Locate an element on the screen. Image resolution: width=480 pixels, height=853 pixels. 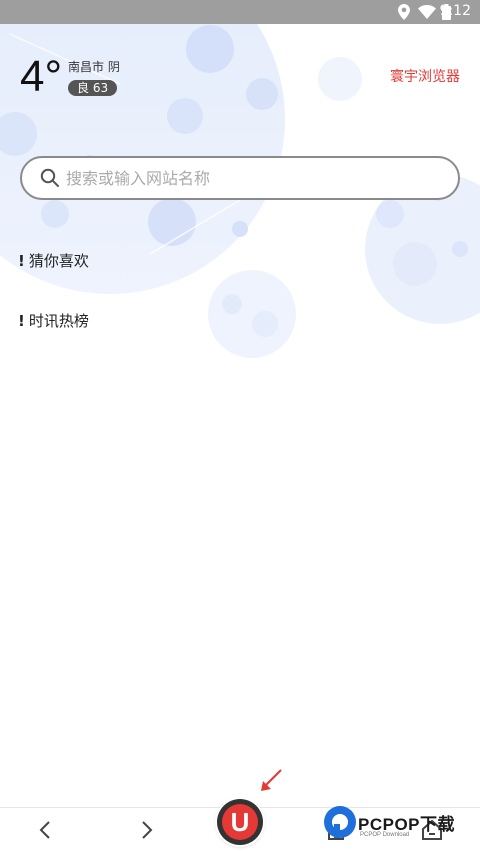
search-bar is located at coordinates (240, 178).